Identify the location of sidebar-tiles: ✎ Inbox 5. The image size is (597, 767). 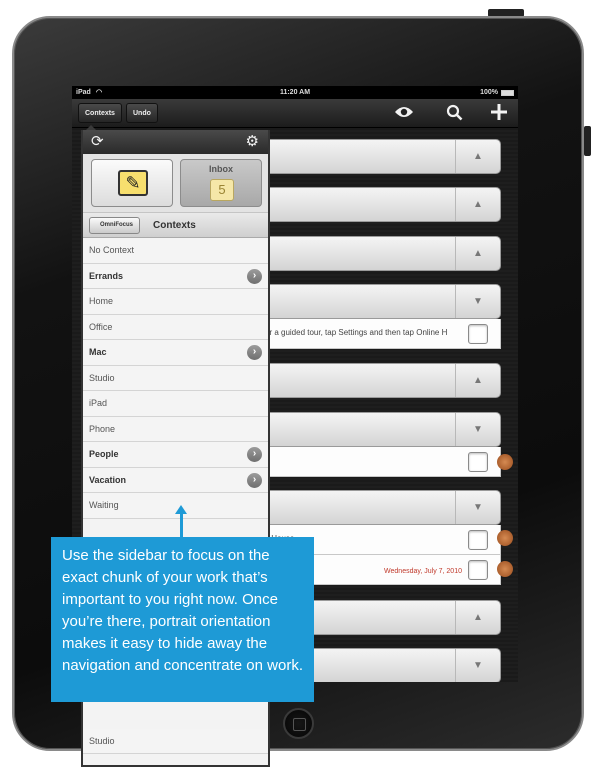
(175, 183).